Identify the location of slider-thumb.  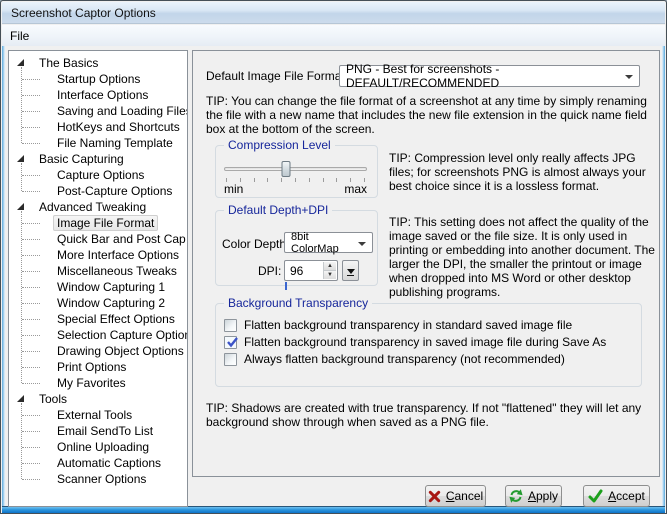
(286, 169).